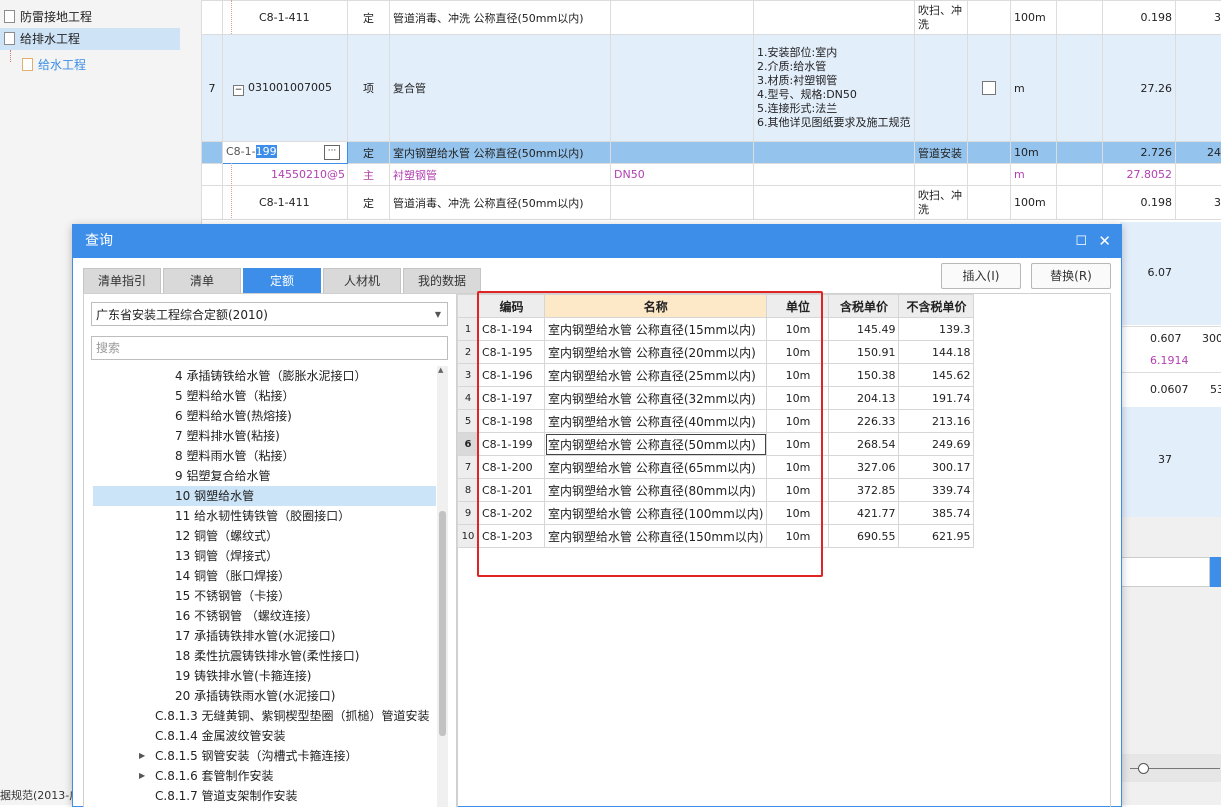 The image size is (1221, 807). Describe the element at coordinates (656, 306) in the screenshot. I see `name-column-header: 名称` at that location.